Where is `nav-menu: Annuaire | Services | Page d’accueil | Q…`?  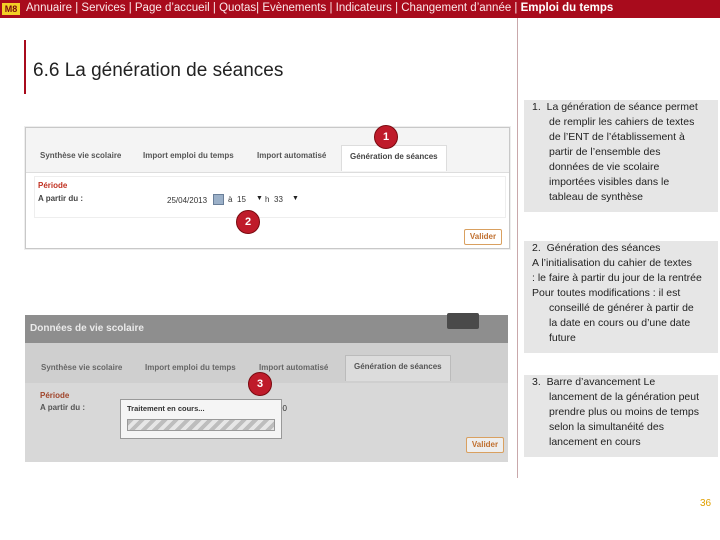 nav-menu: Annuaire | Services | Page d’accueil | Q… is located at coordinates (319, 8).